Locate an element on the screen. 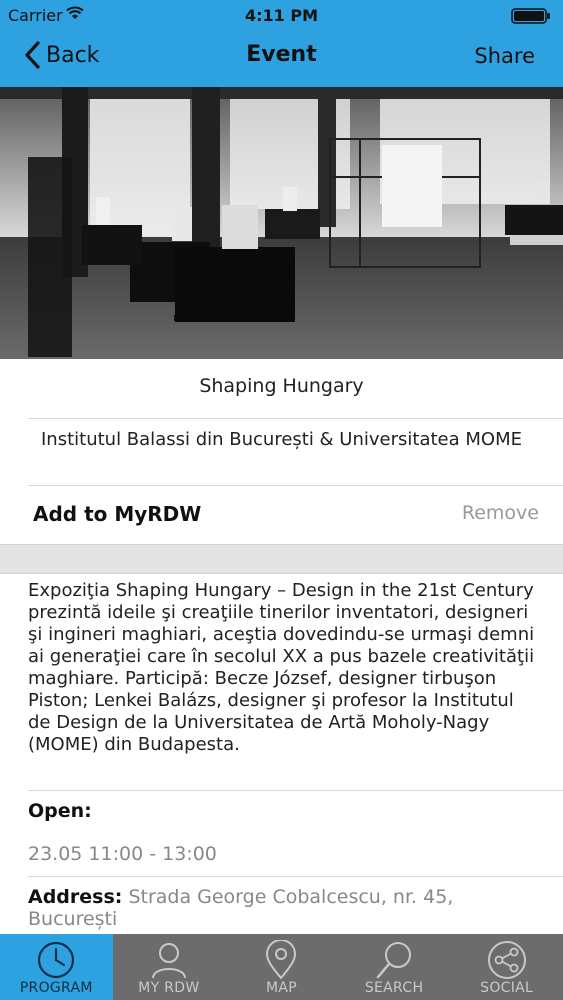  tab-map: MAP is located at coordinates (281, 967).